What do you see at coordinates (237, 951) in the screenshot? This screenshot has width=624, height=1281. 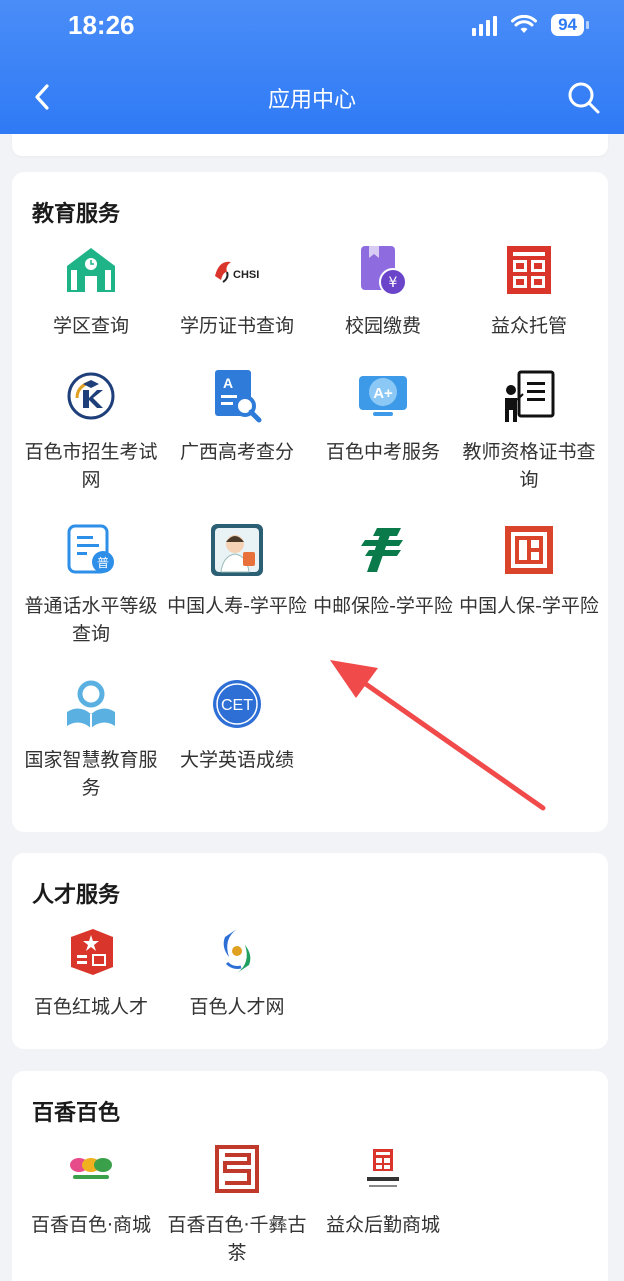 I see `talent-net-icon` at bounding box center [237, 951].